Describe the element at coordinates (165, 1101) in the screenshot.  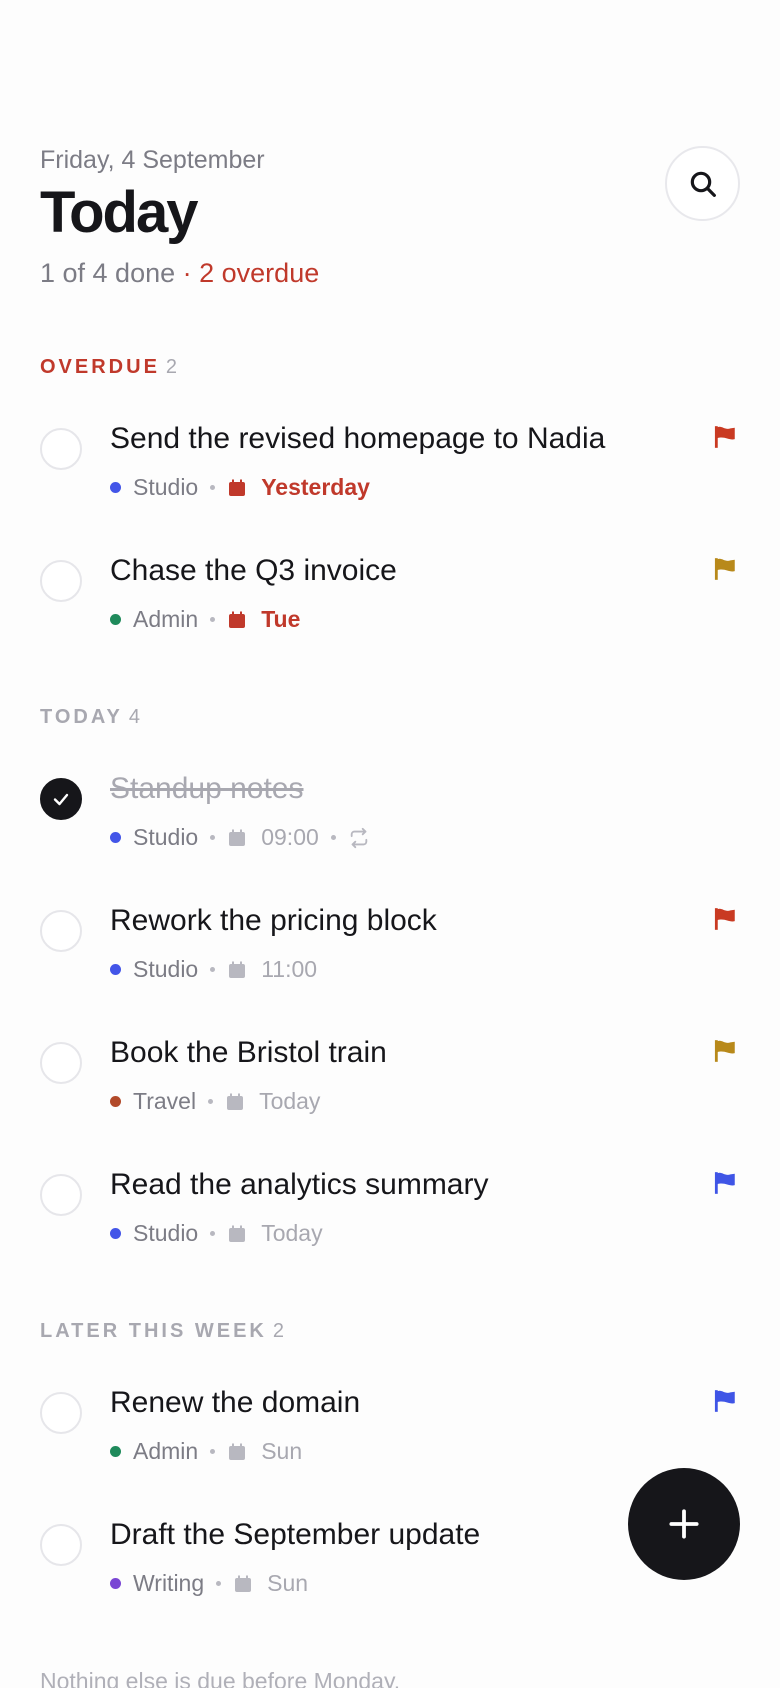
I see `task-project: Travel` at that location.